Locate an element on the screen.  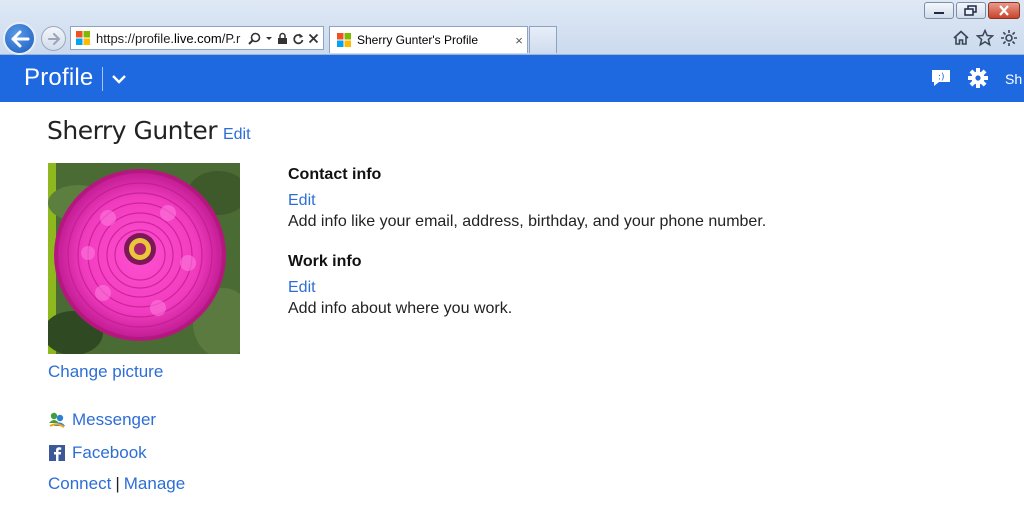
flower-image is located at coordinates (144, 258).